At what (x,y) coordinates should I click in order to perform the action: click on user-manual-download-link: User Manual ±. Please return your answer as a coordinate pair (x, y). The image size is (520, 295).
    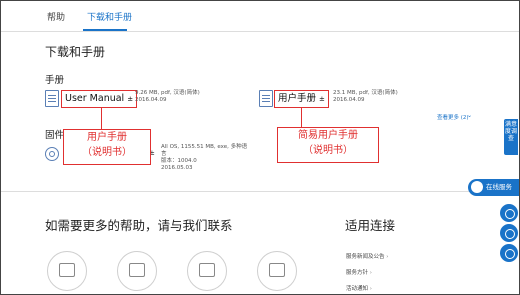
    Looking at the image, I should click on (99, 99).